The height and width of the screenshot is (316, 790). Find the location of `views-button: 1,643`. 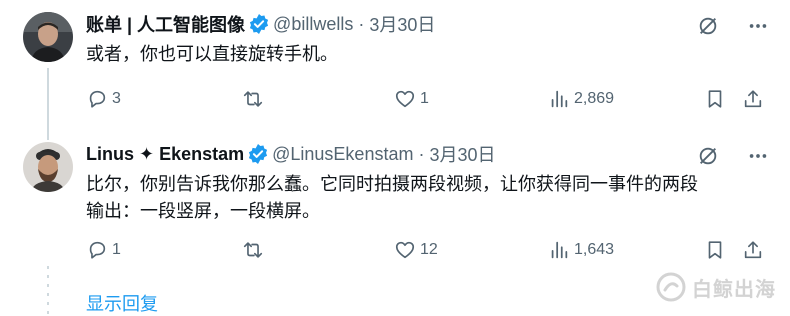

views-button: 1,643 is located at coordinates (581, 250).